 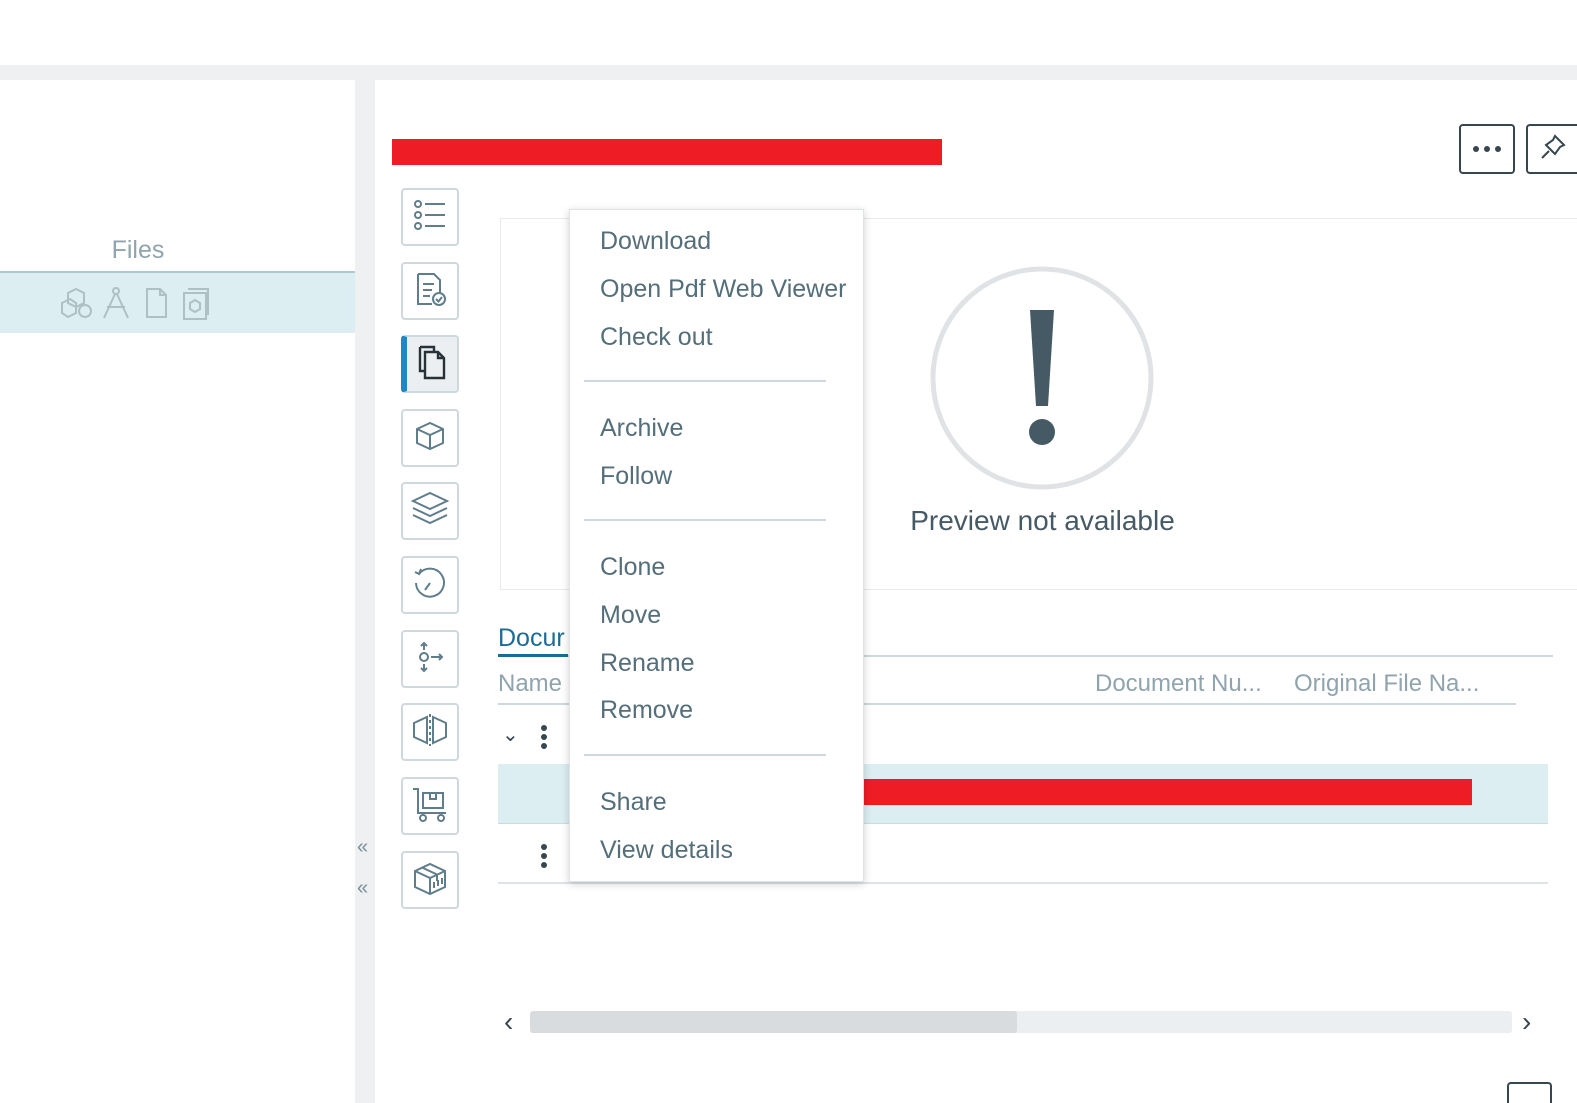 I want to click on scrollbar-thumb, so click(x=773, y=1022).